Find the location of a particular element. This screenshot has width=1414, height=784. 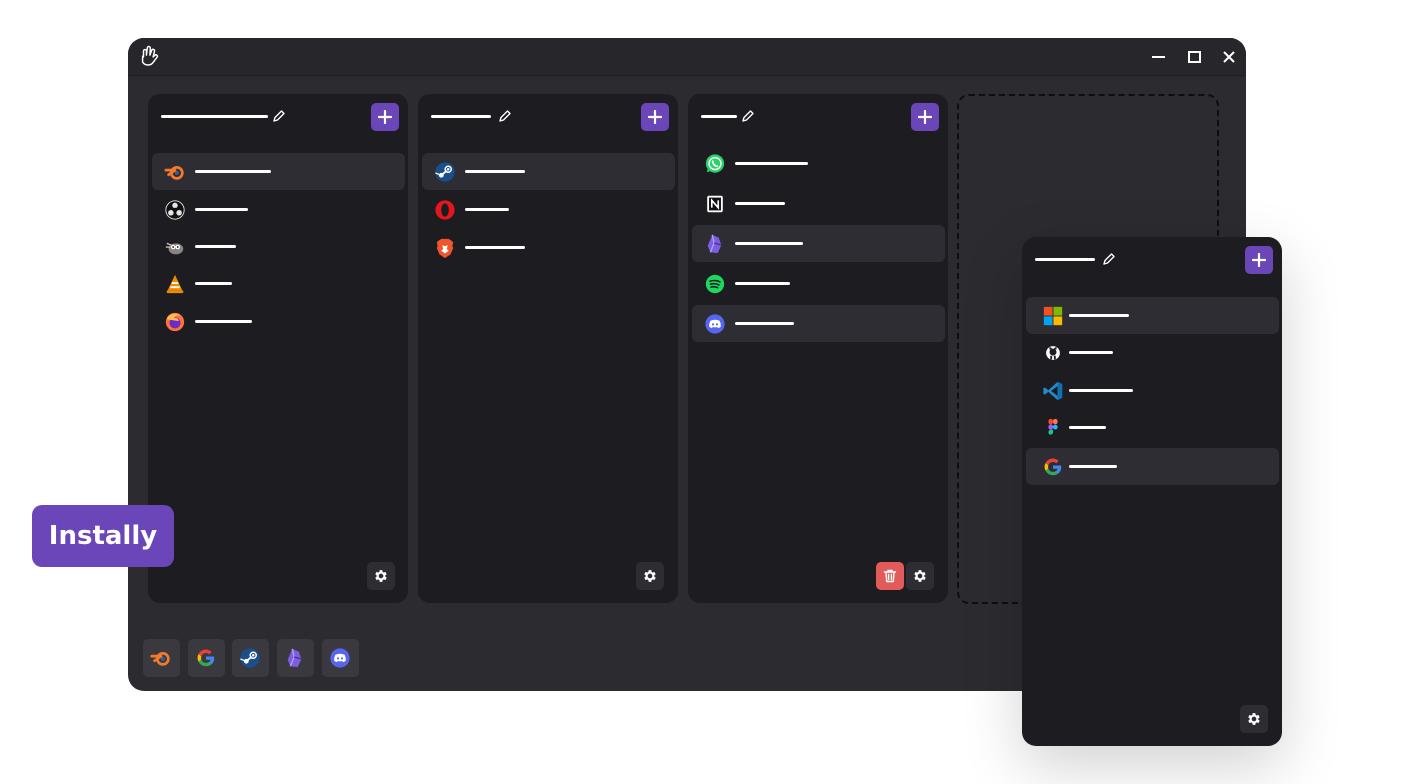

github-icon is located at coordinates (1053, 353).